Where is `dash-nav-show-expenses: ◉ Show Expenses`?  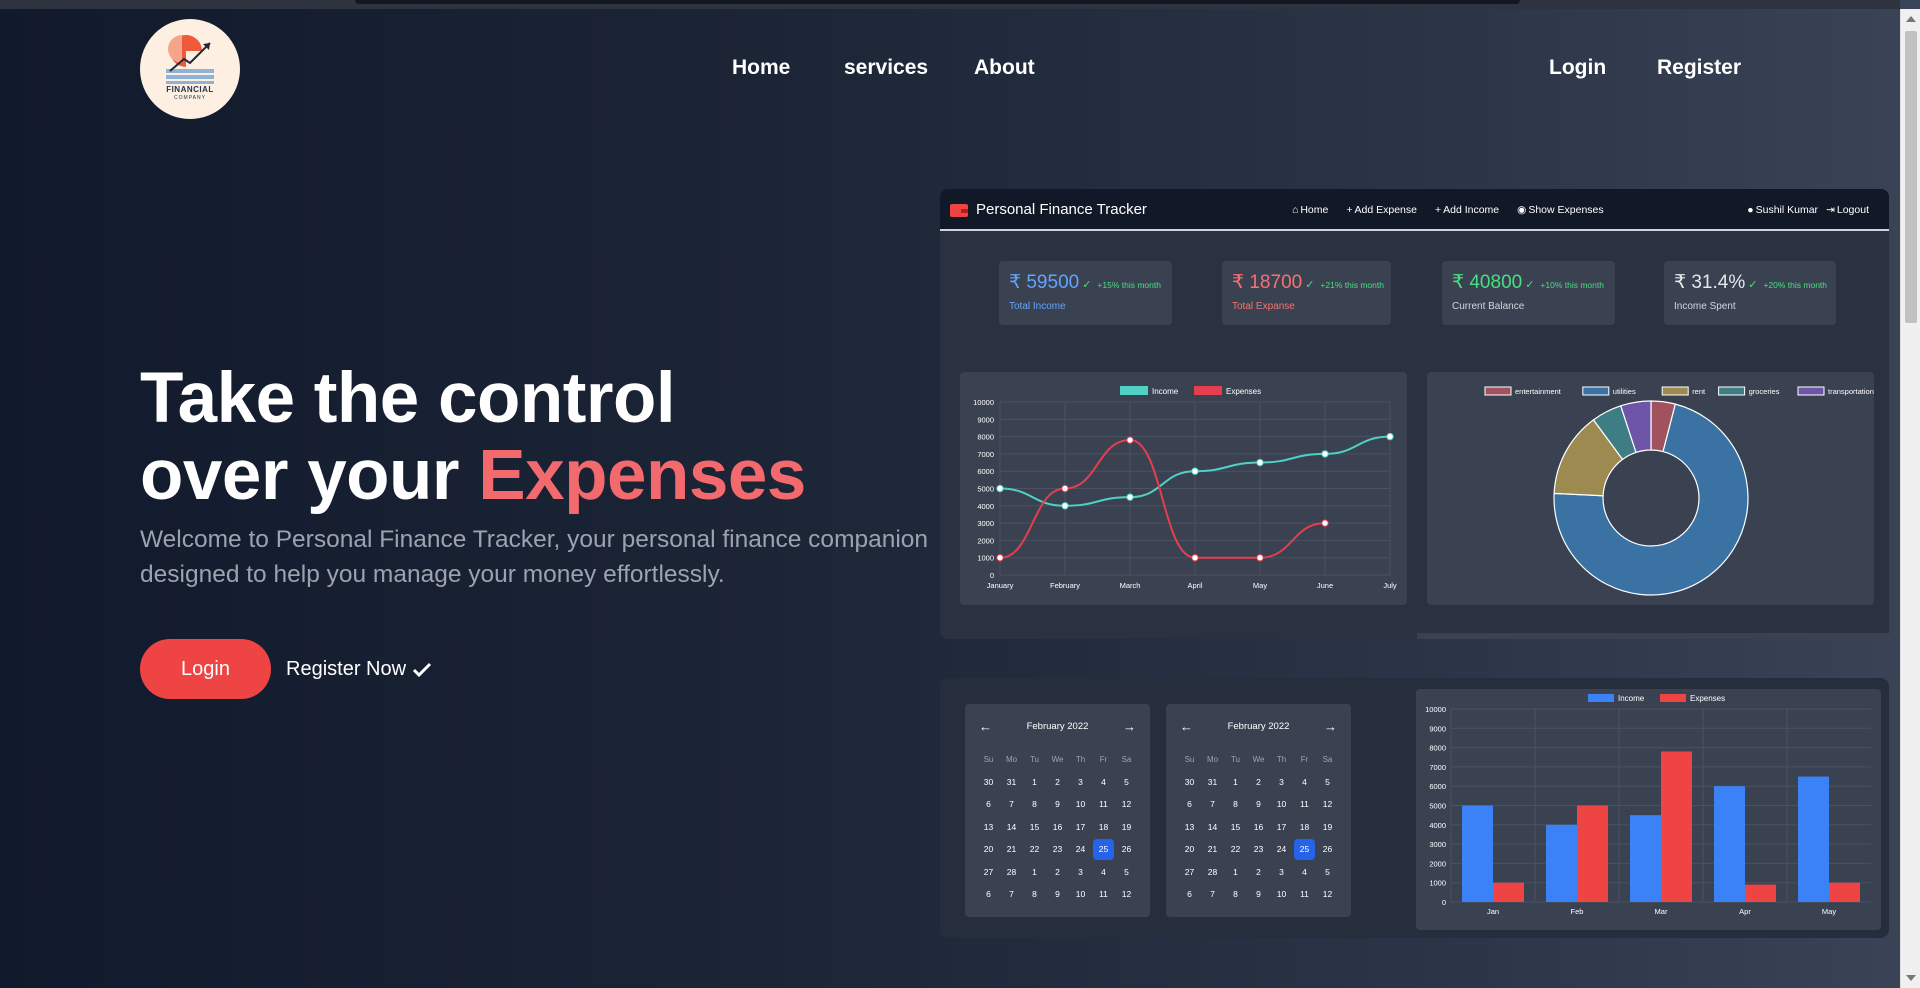 dash-nav-show-expenses: ◉ Show Expenses is located at coordinates (1560, 210).